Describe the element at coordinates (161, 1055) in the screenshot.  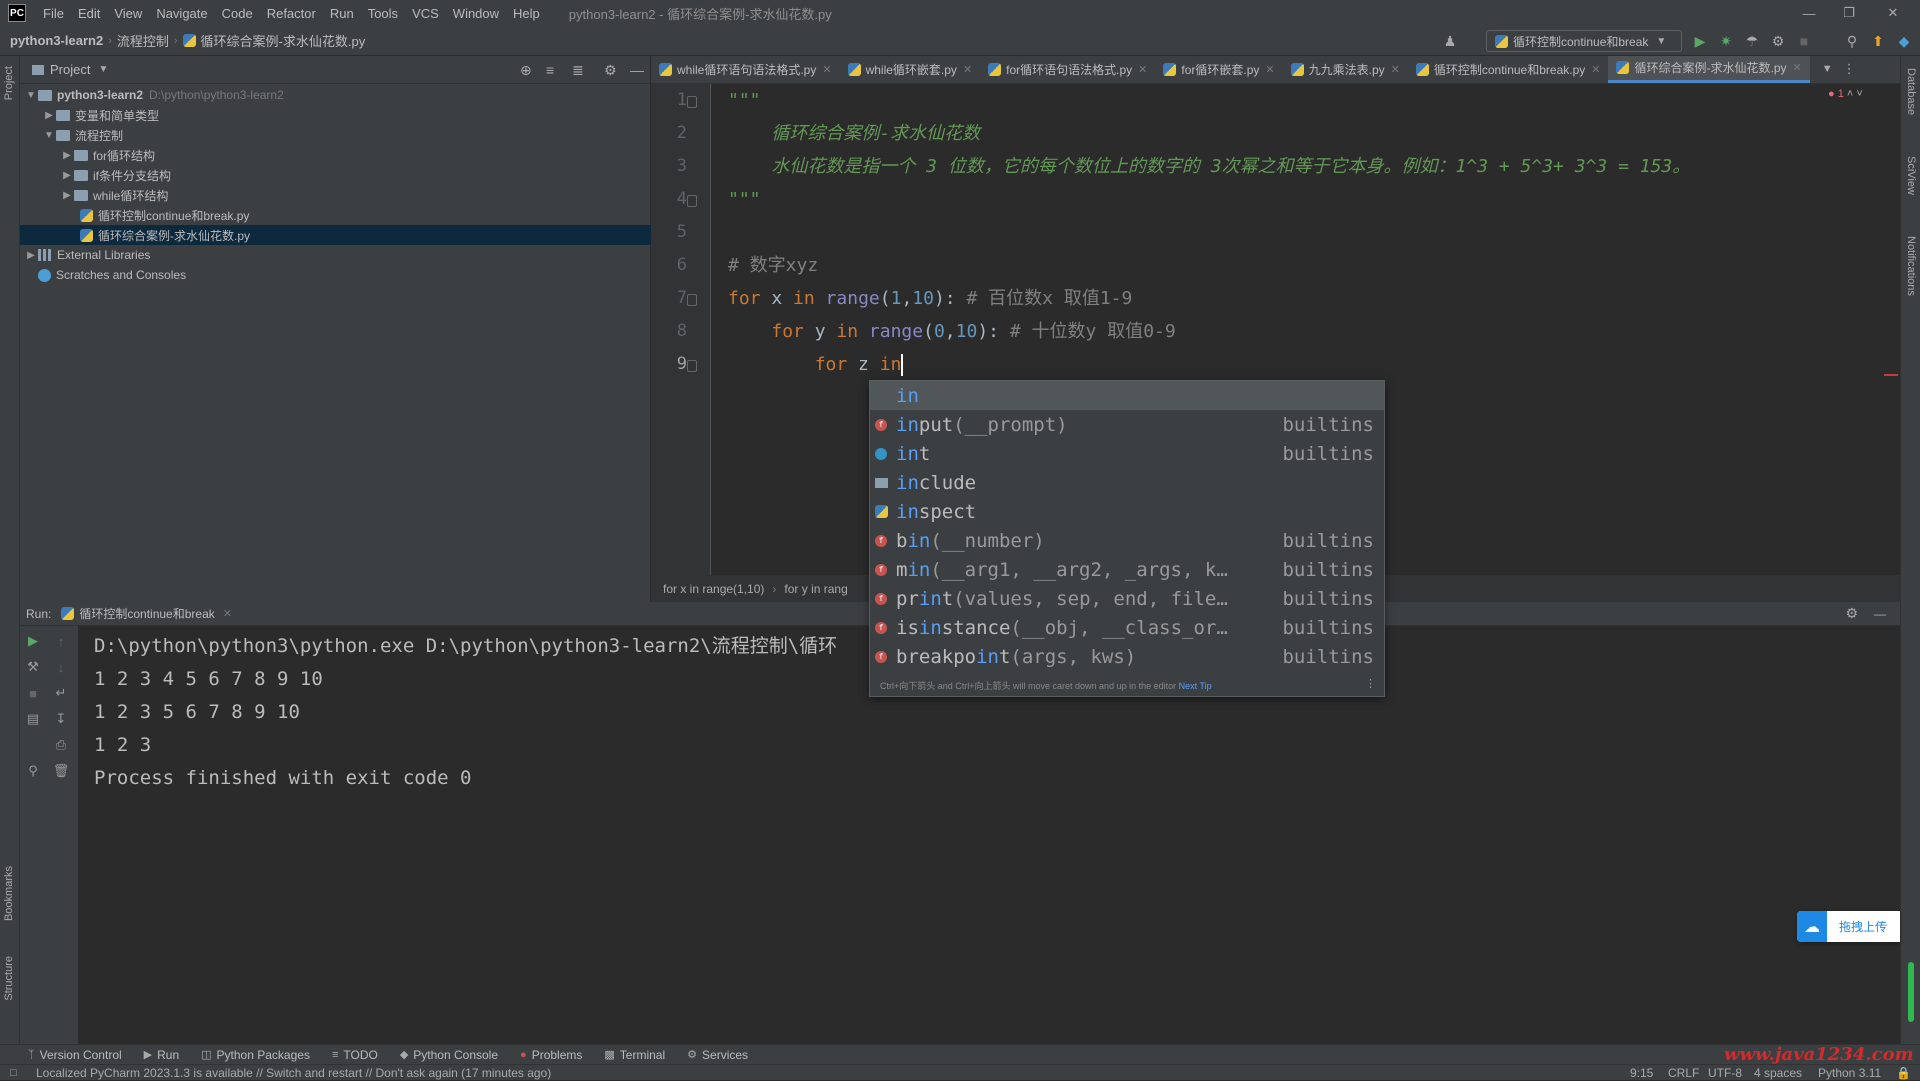
I see `tool-tab-run: ▶ Run` at that location.